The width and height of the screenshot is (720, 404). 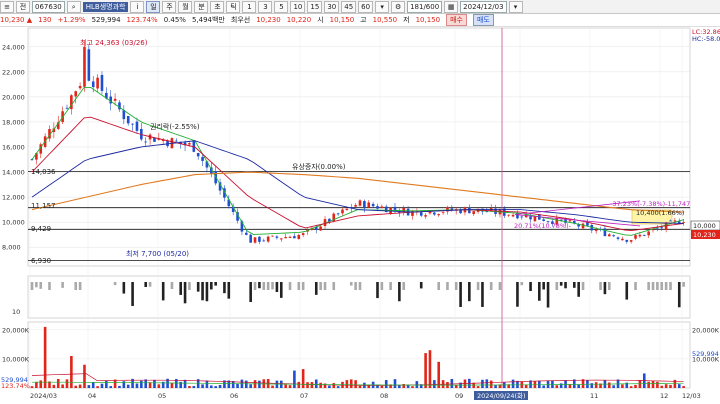 I want to click on period-button: 일, so click(x=153, y=6).